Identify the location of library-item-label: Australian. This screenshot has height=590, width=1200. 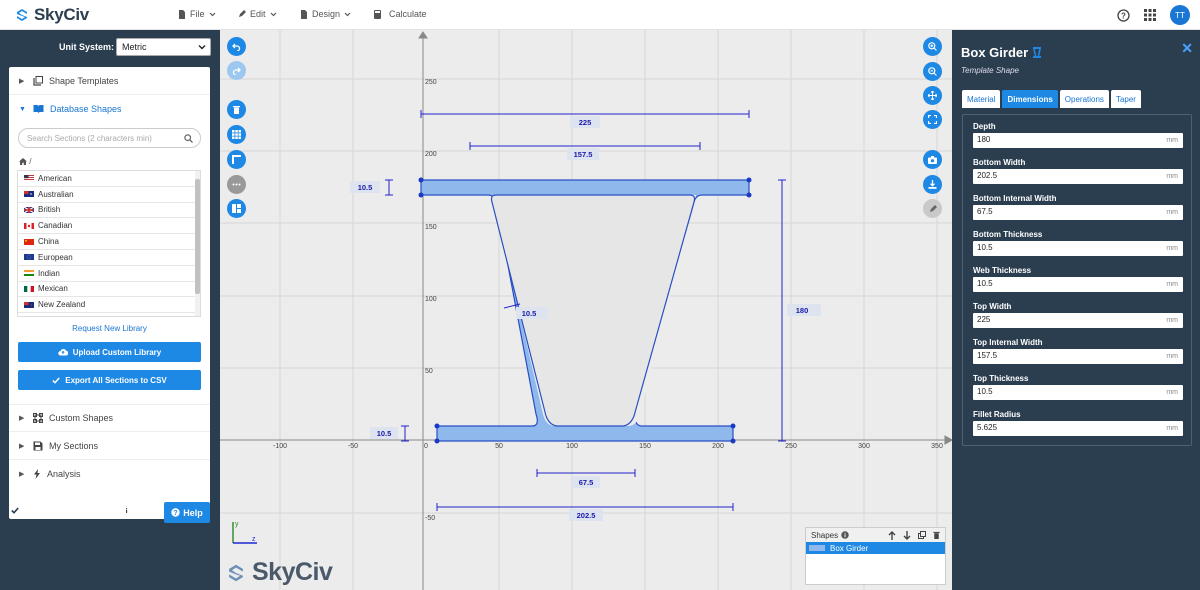
(56, 194).